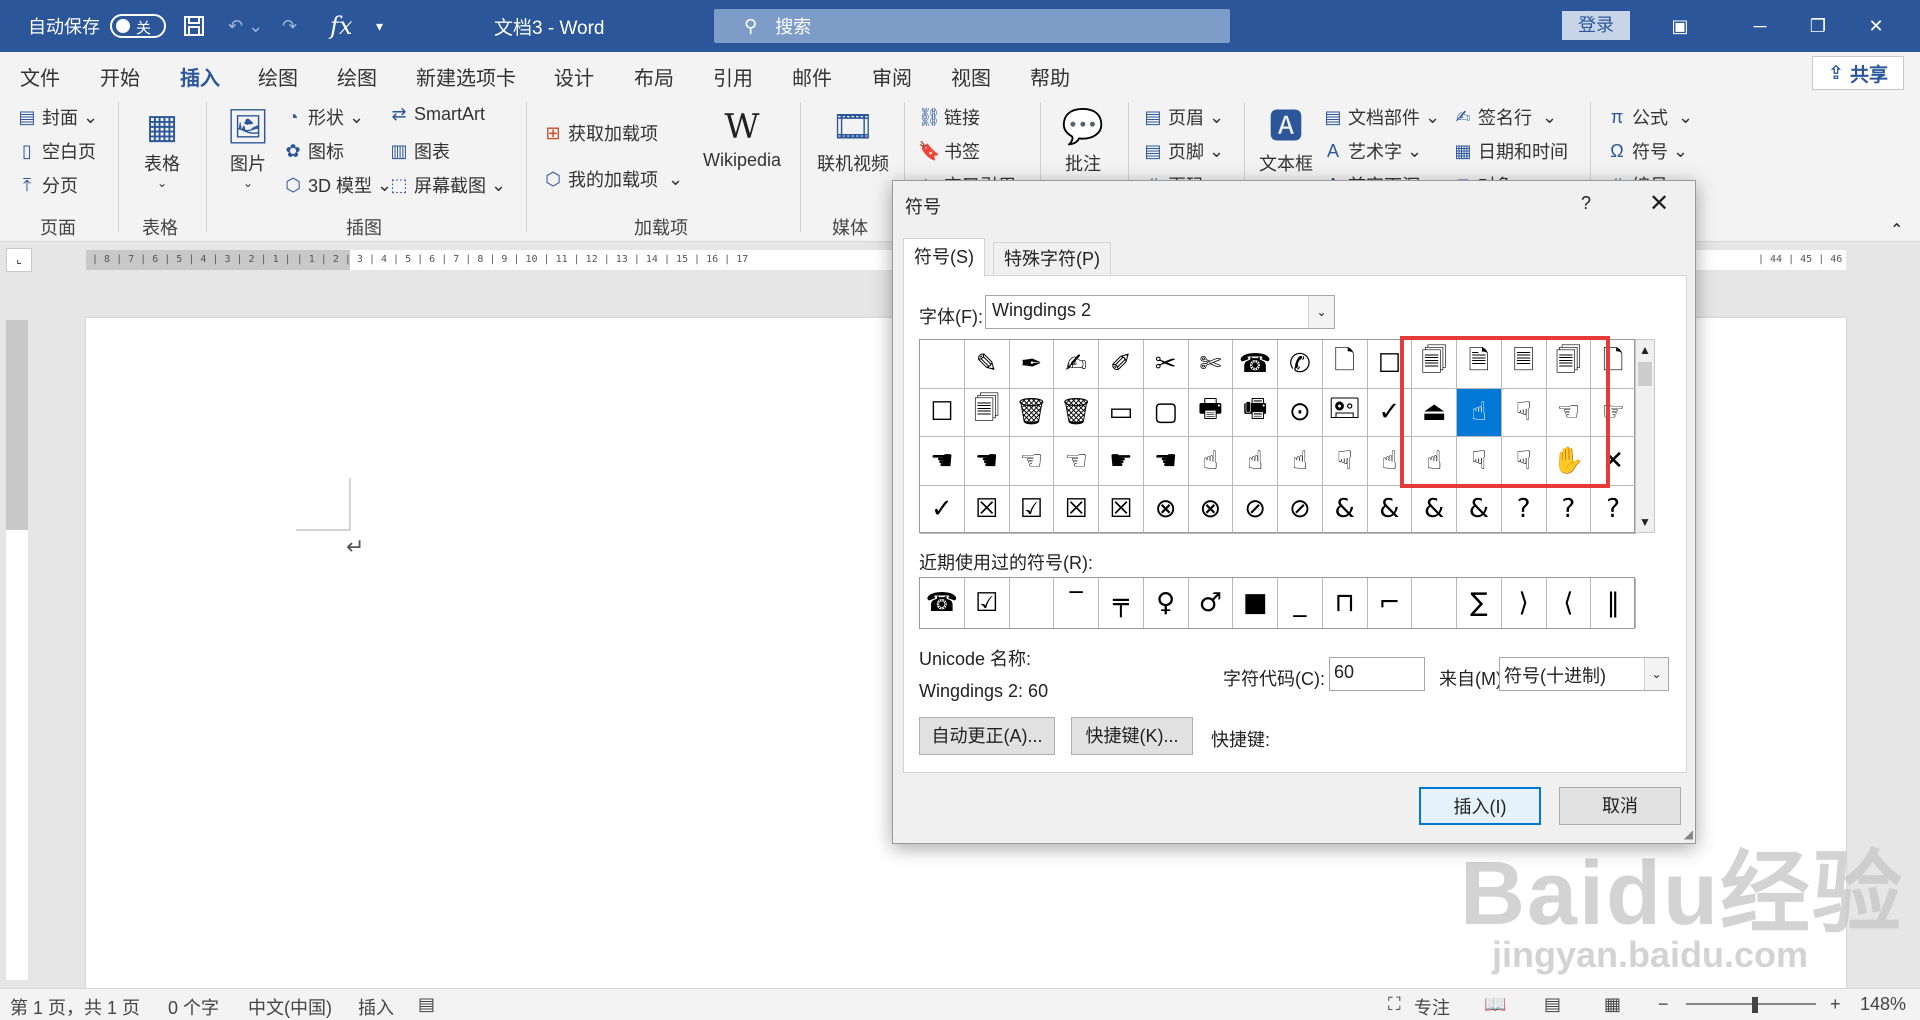  Describe the element at coordinates (313, 151) in the screenshot. I see `icons-button: ✿ 图标` at that location.